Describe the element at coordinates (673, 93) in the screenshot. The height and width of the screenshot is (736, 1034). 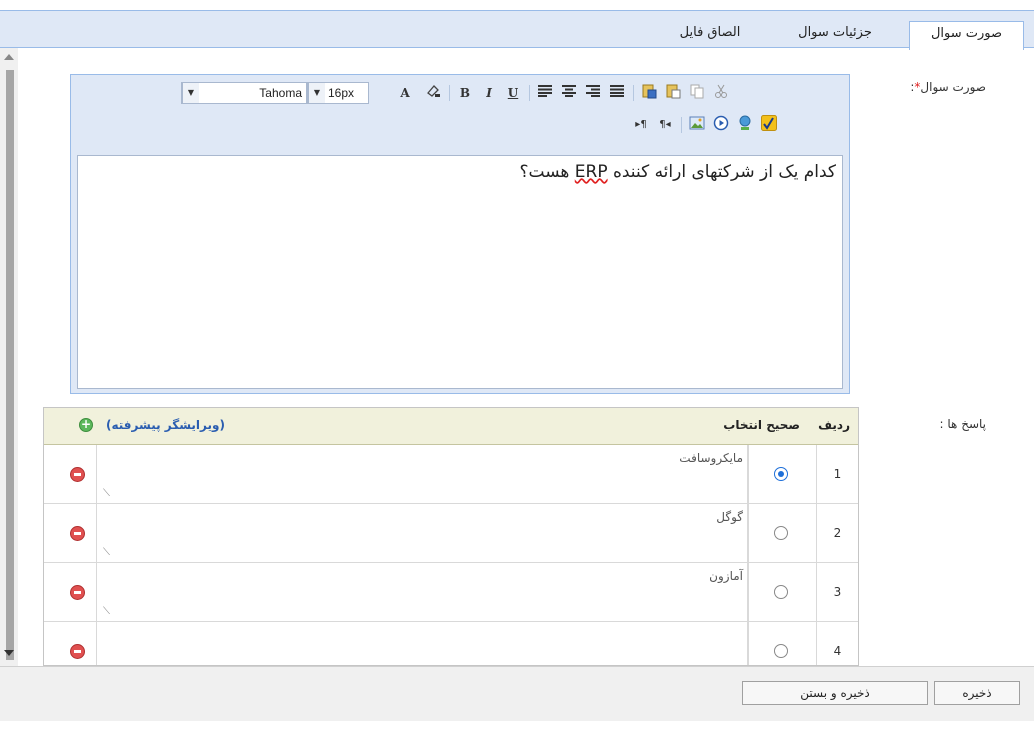
I see `paste-icon` at that location.